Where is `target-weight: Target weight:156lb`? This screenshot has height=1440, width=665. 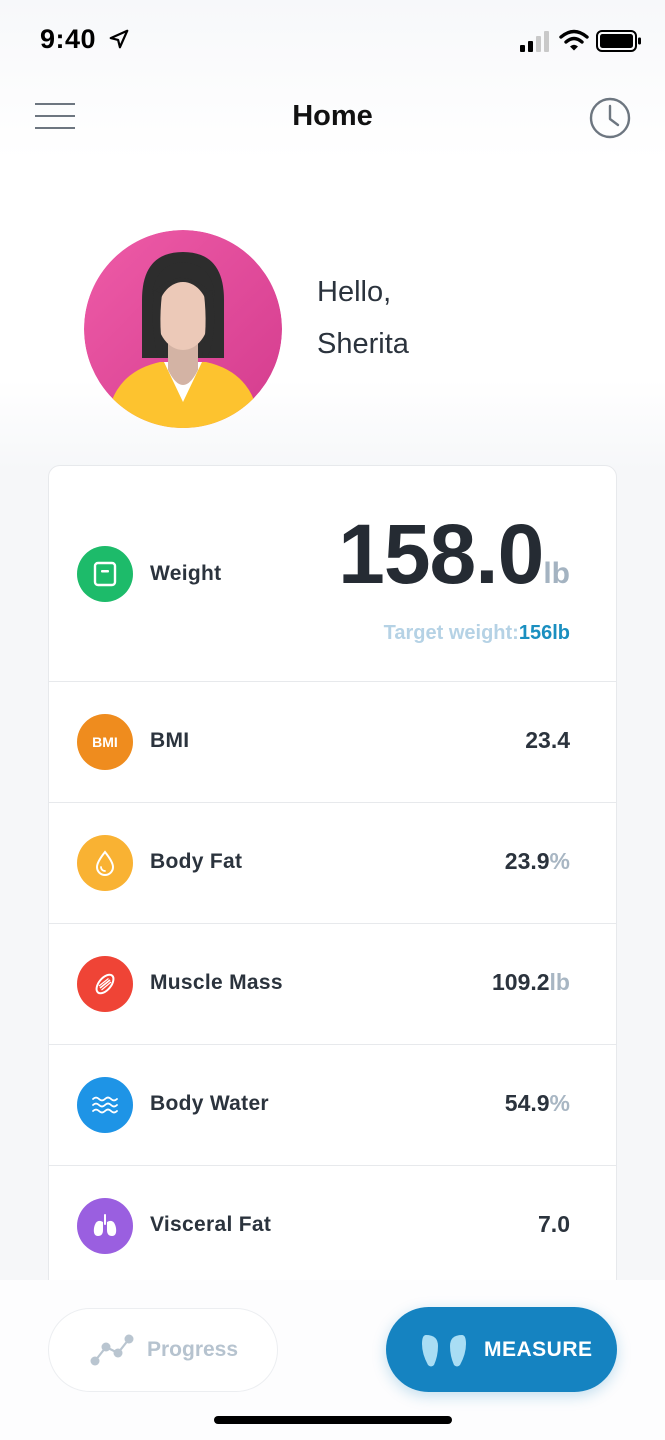
target-weight: Target weight:156lb is located at coordinates (477, 633).